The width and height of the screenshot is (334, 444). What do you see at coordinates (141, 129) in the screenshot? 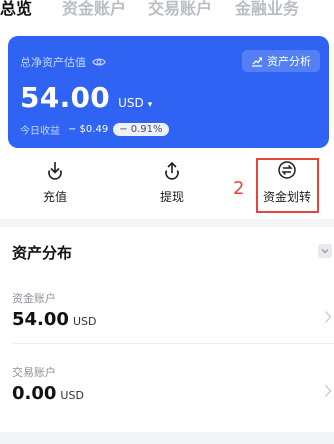
I see `today-profit-percent-badge: − 0.91%` at bounding box center [141, 129].